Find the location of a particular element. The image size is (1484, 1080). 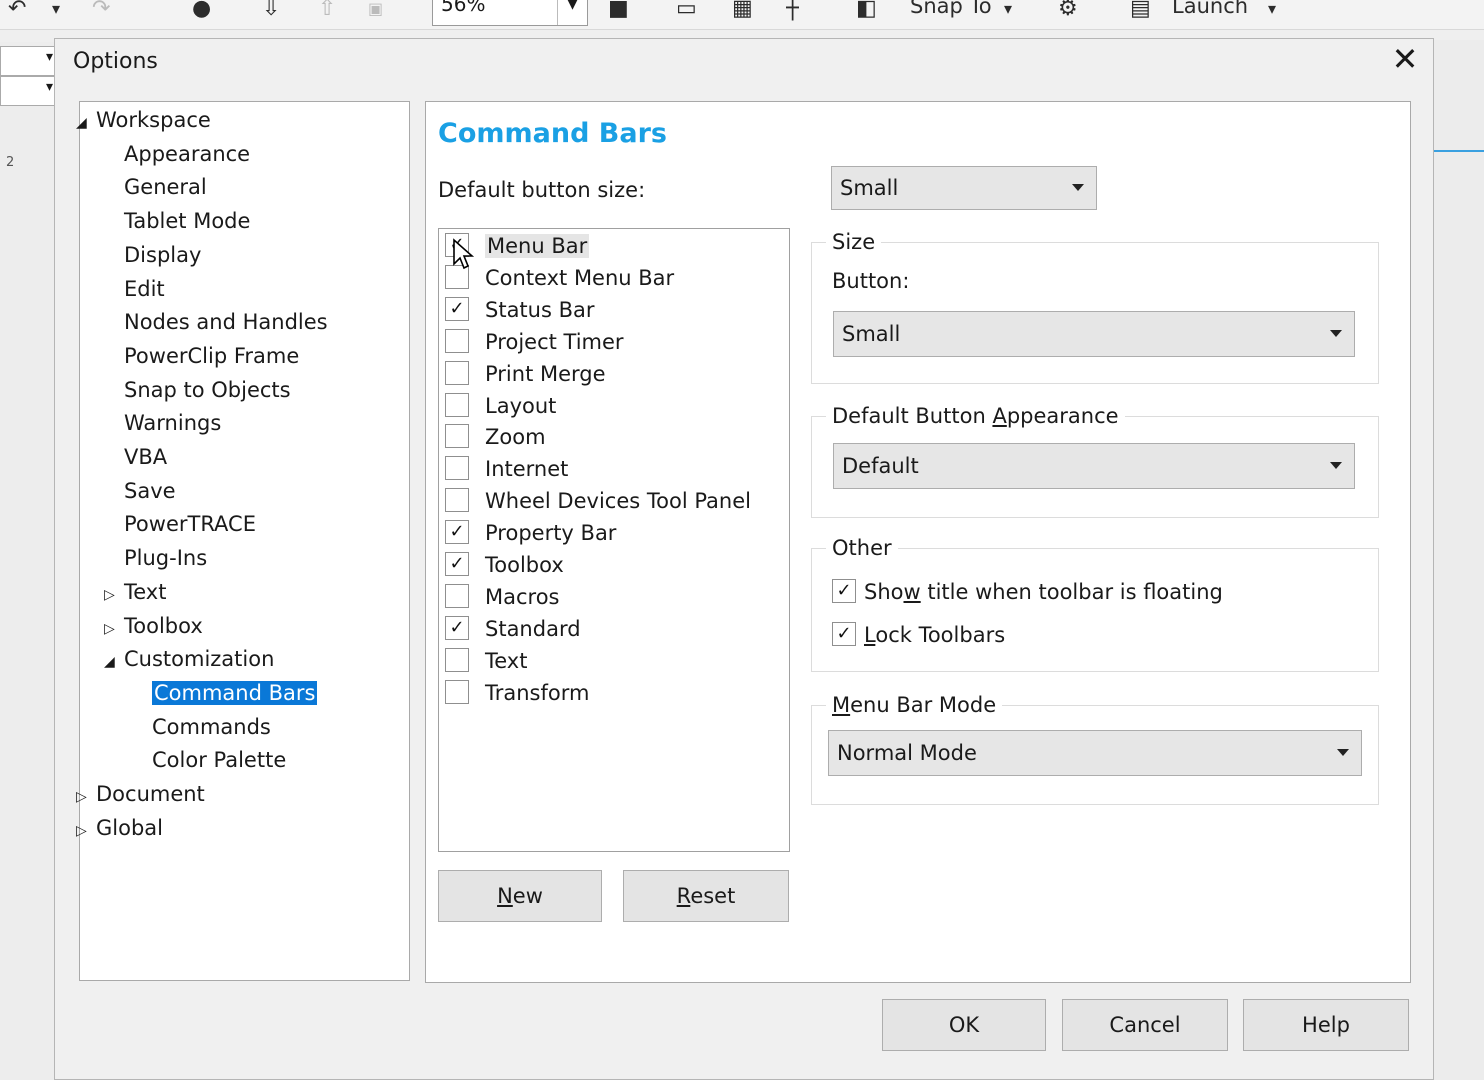

command-bar-item: ✓ Status Bar is located at coordinates (520, 310).